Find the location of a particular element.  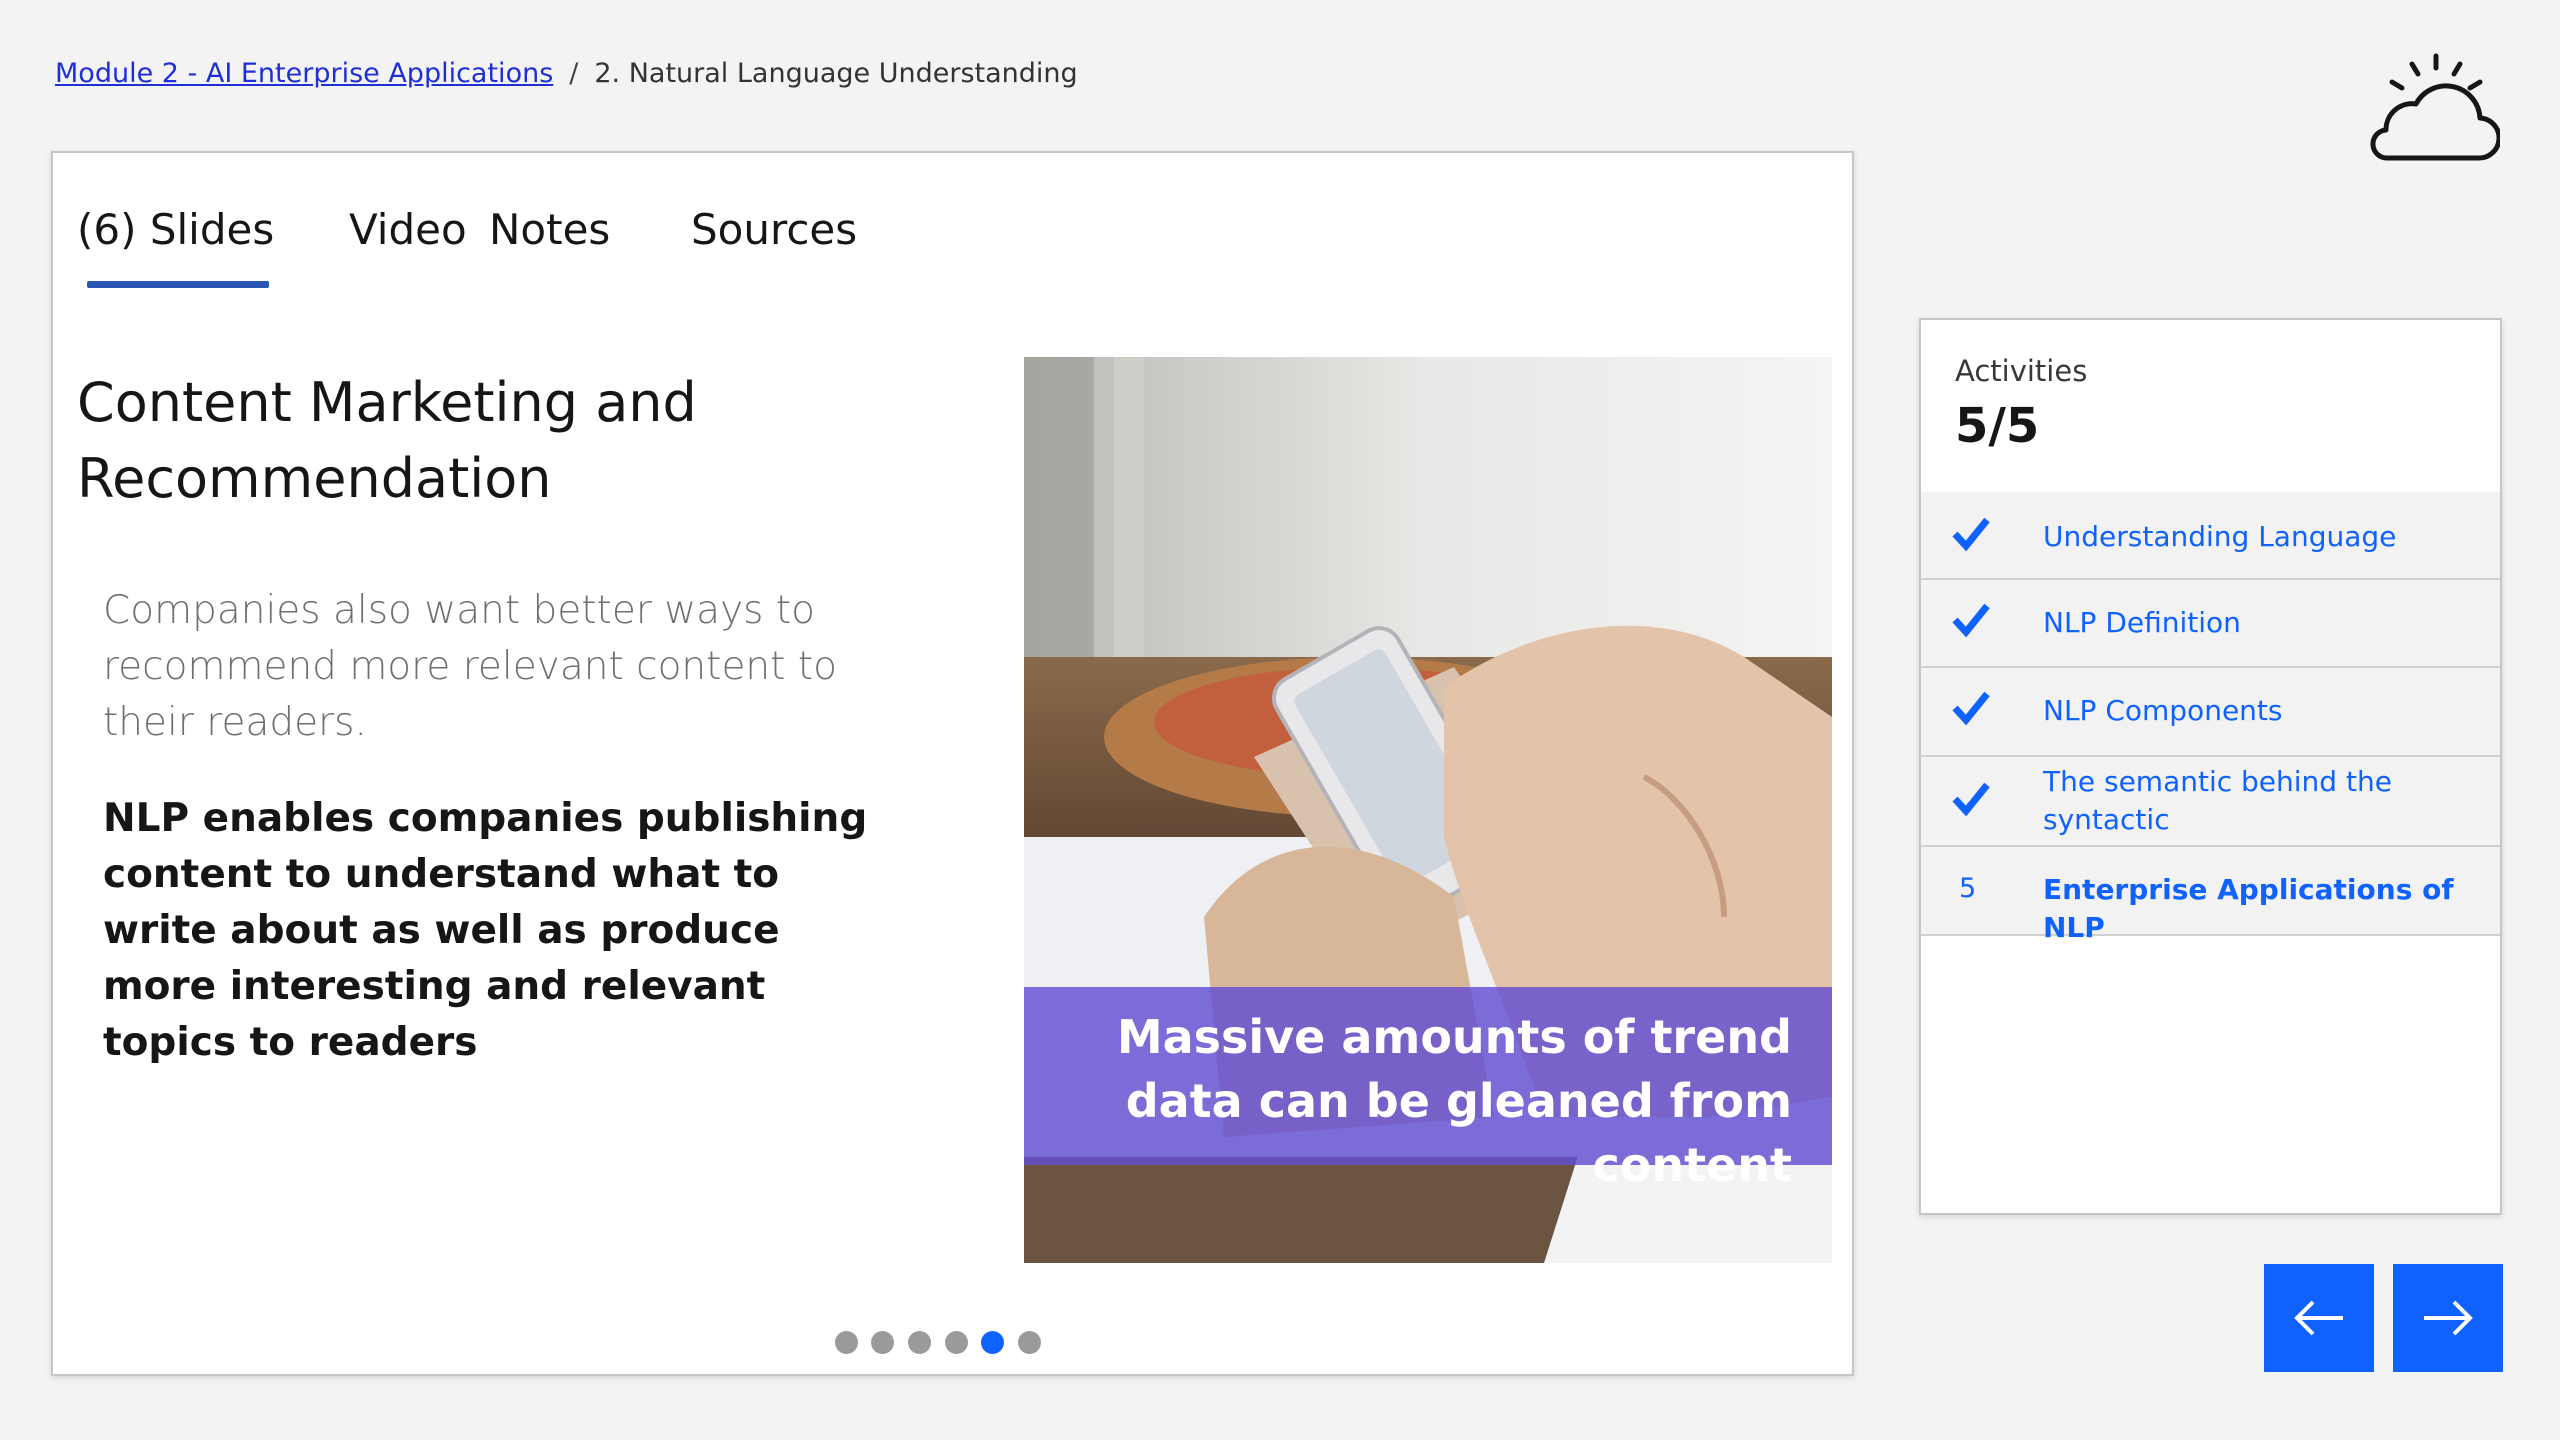

tab-video: Video is located at coordinates (408, 229).